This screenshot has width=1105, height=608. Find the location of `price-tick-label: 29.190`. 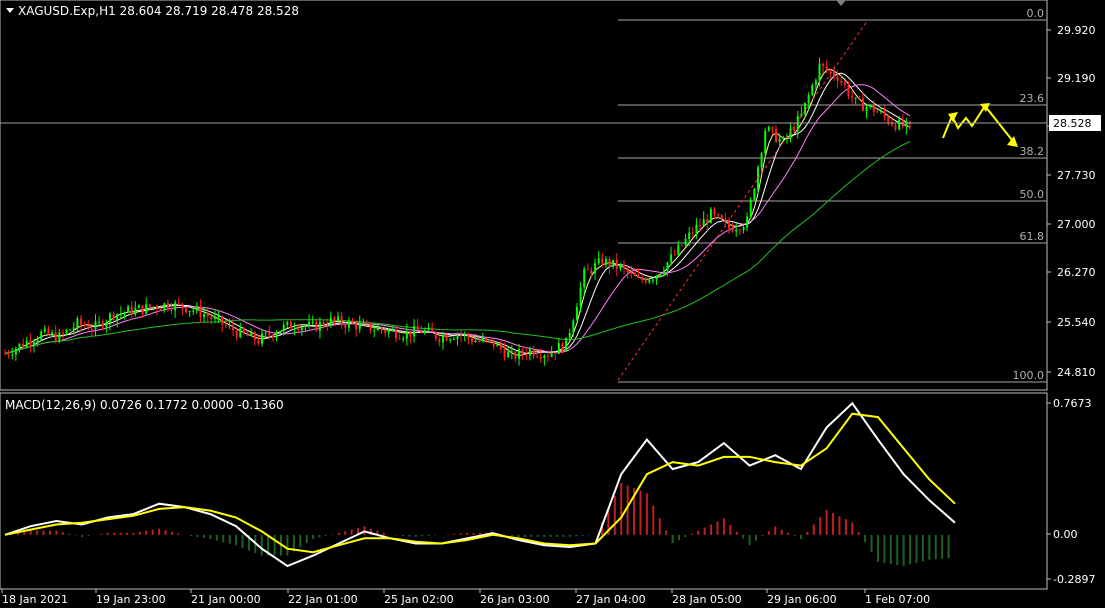

price-tick-label: 29.190 is located at coordinates (1076, 78).